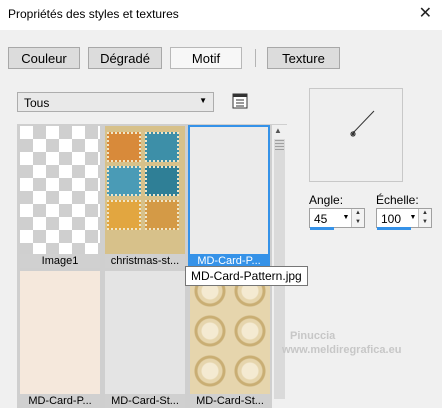 This screenshot has height=408, width=442. Describe the element at coordinates (394, 228) in the screenshot. I see `scale-level-bar` at that location.